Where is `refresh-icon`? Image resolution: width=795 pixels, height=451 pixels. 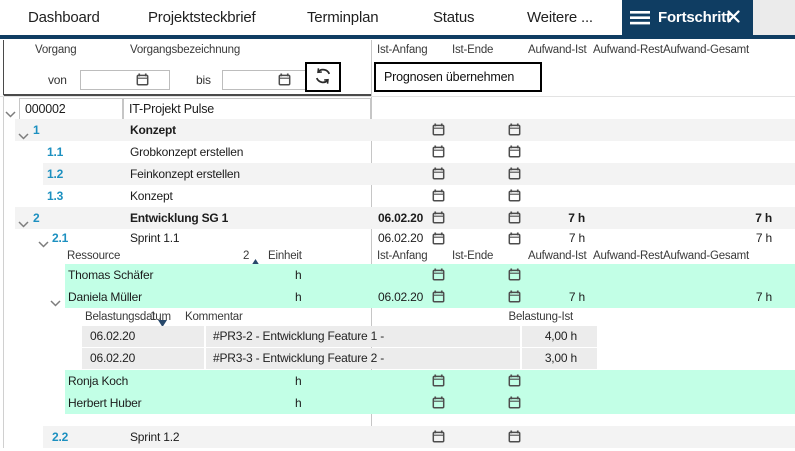 refresh-icon is located at coordinates (323, 77).